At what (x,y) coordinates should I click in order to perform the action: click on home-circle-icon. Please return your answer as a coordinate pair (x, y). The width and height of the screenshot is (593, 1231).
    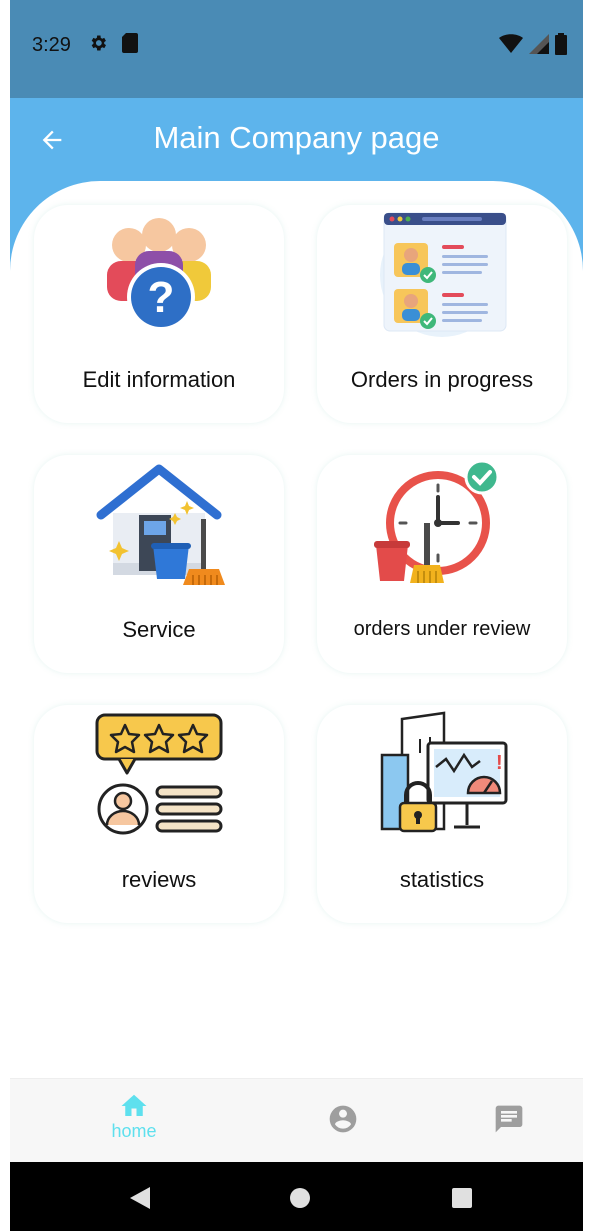
    Looking at the image, I should click on (300, 1198).